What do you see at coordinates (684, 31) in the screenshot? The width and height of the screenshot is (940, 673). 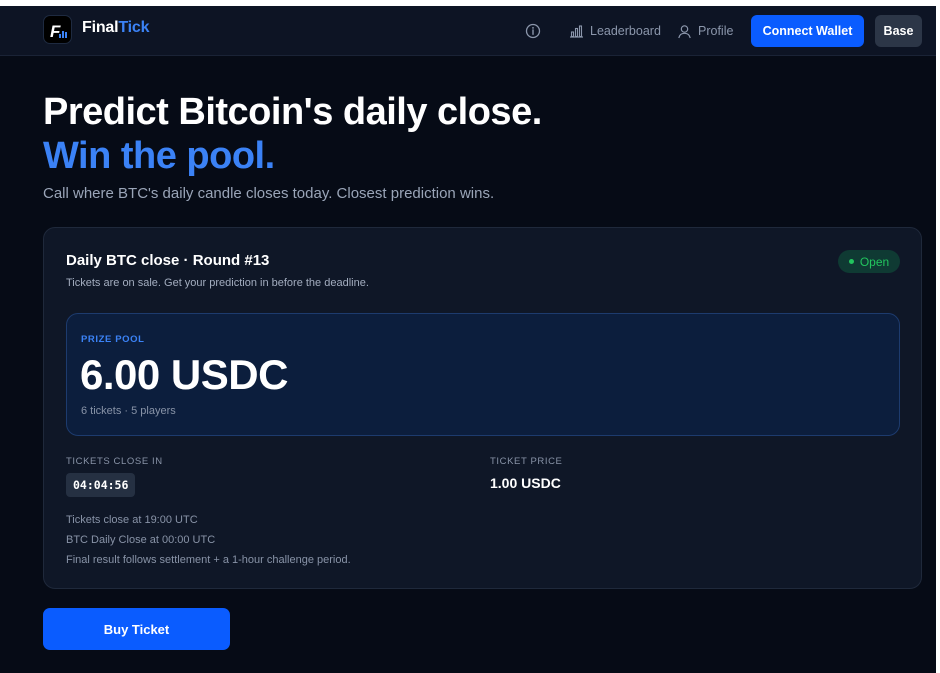 I see `user-icon` at bounding box center [684, 31].